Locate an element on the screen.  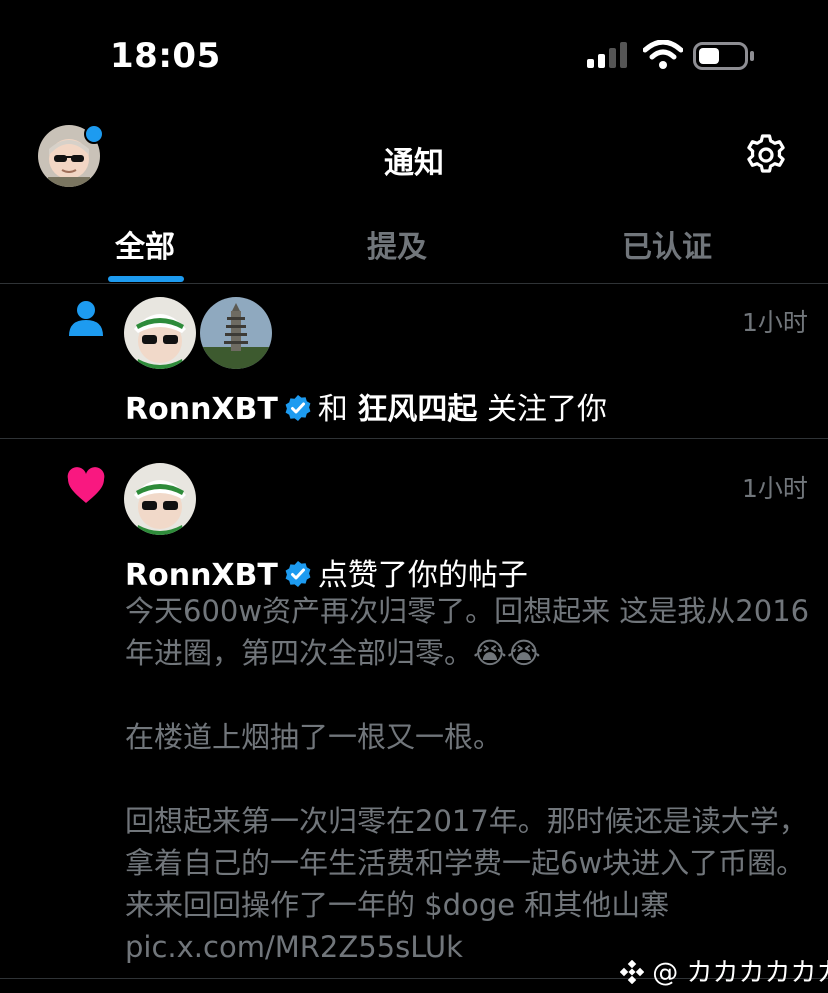
tab-all: 全部 is located at coordinates (145, 244).